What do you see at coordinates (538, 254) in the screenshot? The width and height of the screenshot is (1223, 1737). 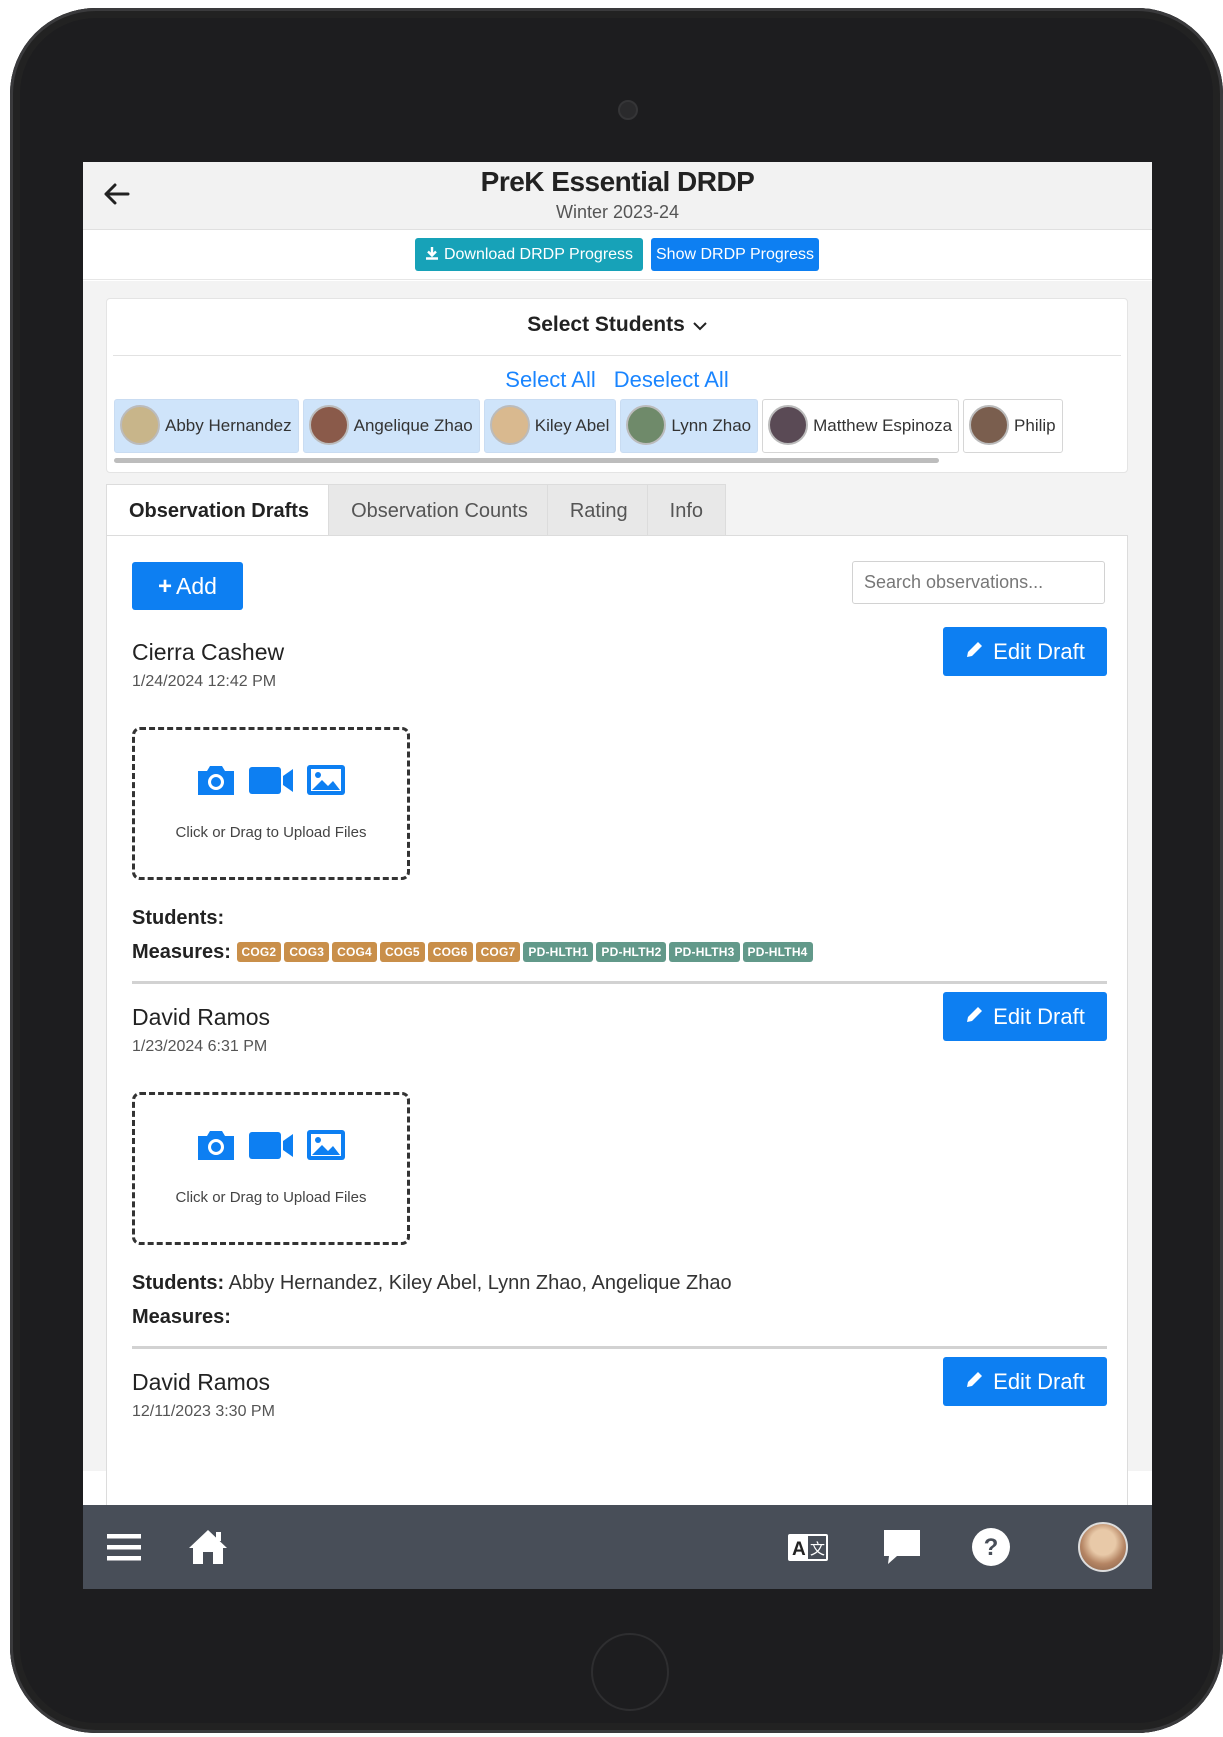 I see `download-progress-label: Download DRDP Progress` at bounding box center [538, 254].